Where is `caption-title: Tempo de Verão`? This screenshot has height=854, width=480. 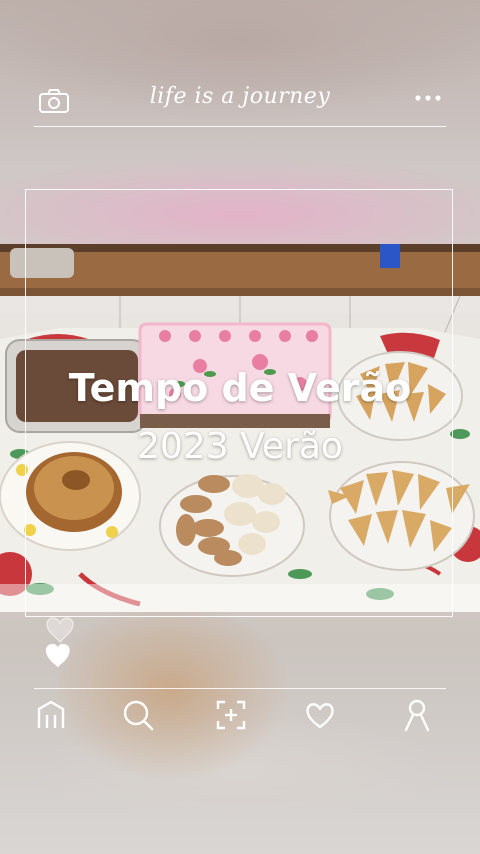
caption-title: Tempo de Verão is located at coordinates (240, 388).